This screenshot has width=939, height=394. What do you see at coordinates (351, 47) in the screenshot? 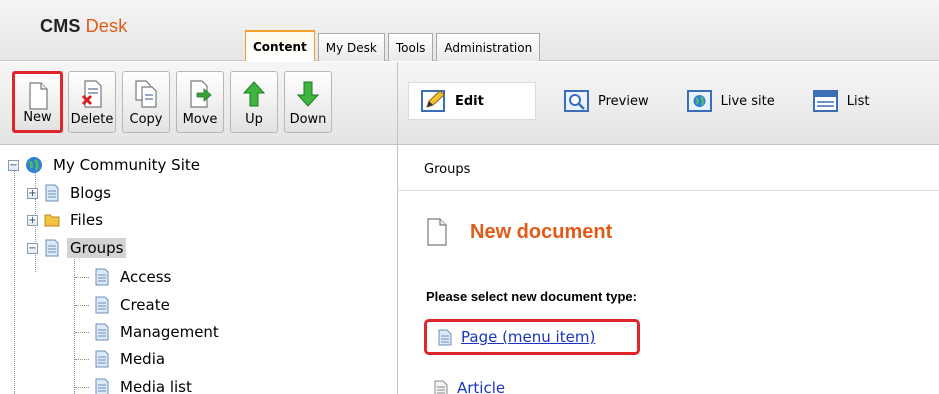
I see `tab-my-desk: My Desk` at bounding box center [351, 47].